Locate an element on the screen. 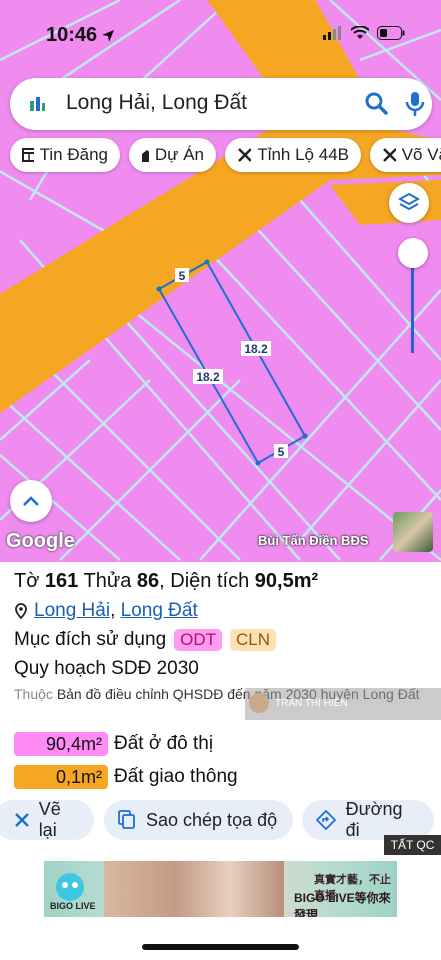 Image resolution: width=441 pixels, height=960 pixels. purpose-tag-cln: CLN is located at coordinates (253, 640).